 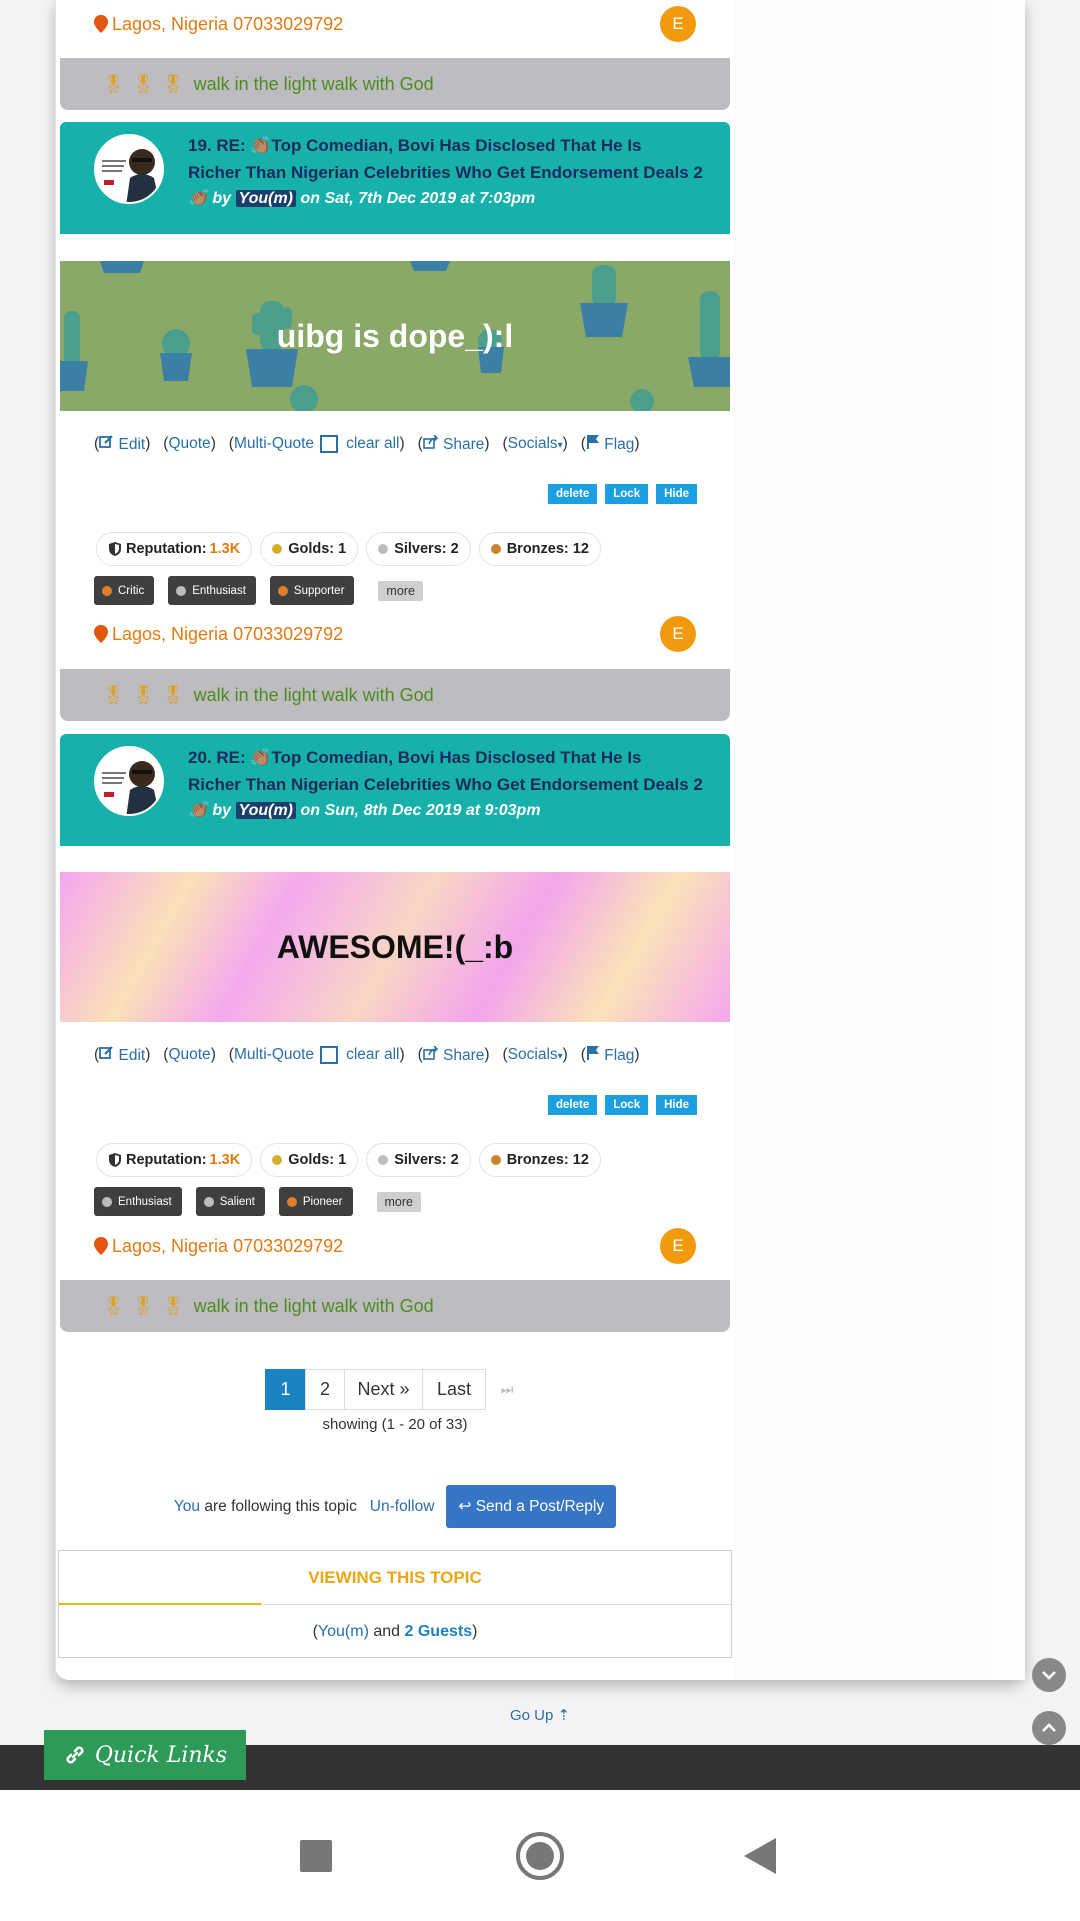 What do you see at coordinates (540, 1715) in the screenshot?
I see `go-up-link: Go Up ⇡` at bounding box center [540, 1715].